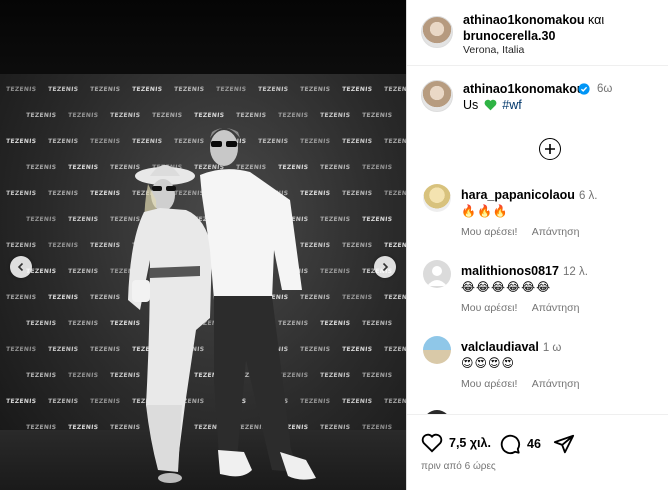 Image resolution: width=668 pixels, height=490 pixels. I want to click on author-link-1: athinao1konomakou, so click(524, 20).